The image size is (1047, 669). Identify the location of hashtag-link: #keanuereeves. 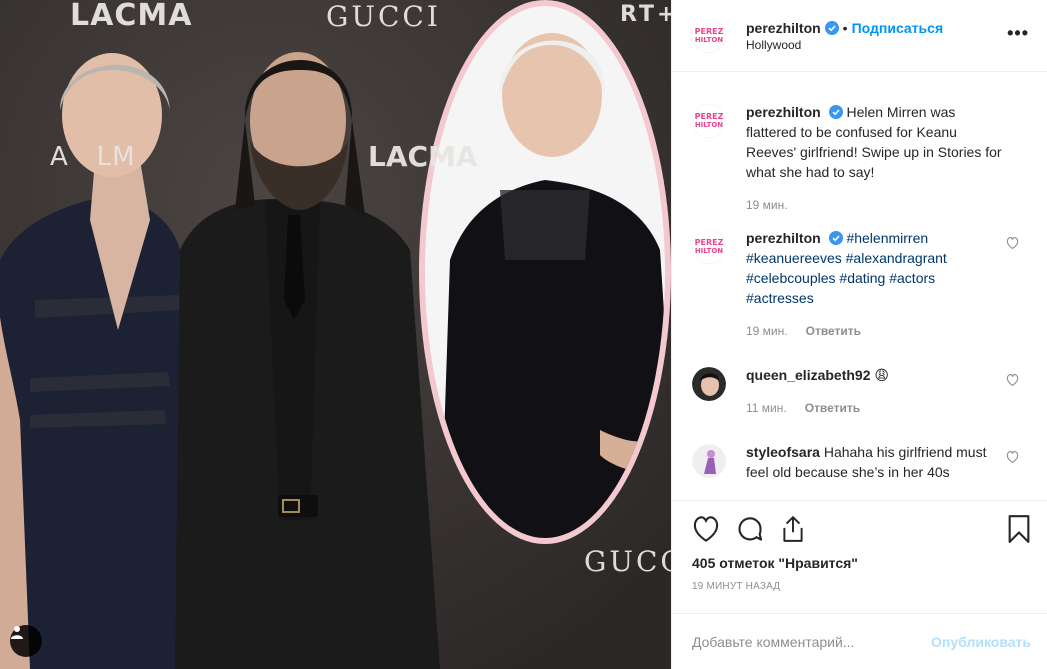
(794, 258).